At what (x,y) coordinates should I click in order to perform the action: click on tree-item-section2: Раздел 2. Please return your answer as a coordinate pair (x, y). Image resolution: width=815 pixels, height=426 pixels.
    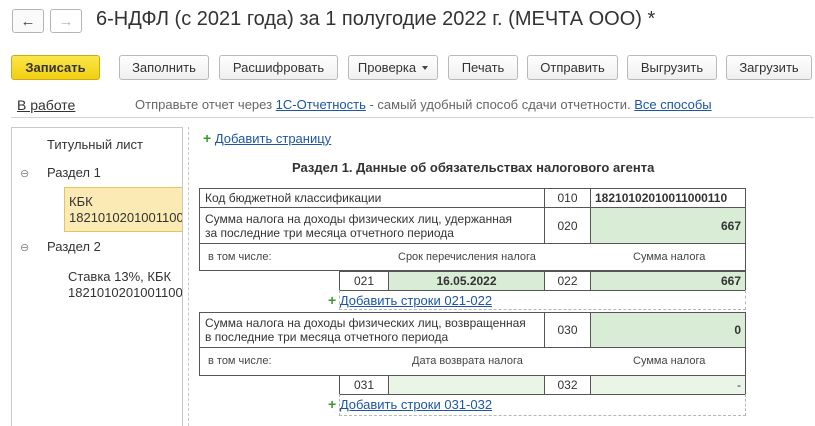
    Looking at the image, I should click on (74, 246).